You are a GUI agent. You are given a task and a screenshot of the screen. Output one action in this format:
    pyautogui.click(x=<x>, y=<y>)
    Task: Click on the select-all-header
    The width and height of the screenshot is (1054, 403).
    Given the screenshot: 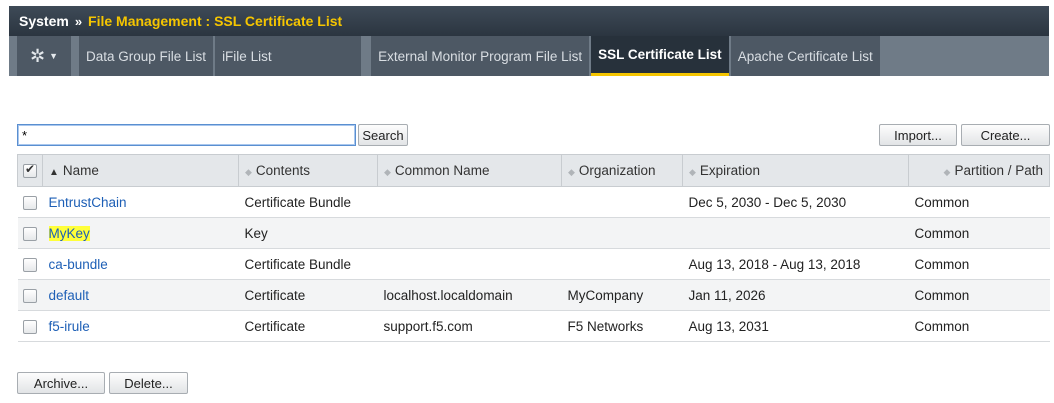 What is the action you would take?
    pyautogui.click(x=30, y=170)
    